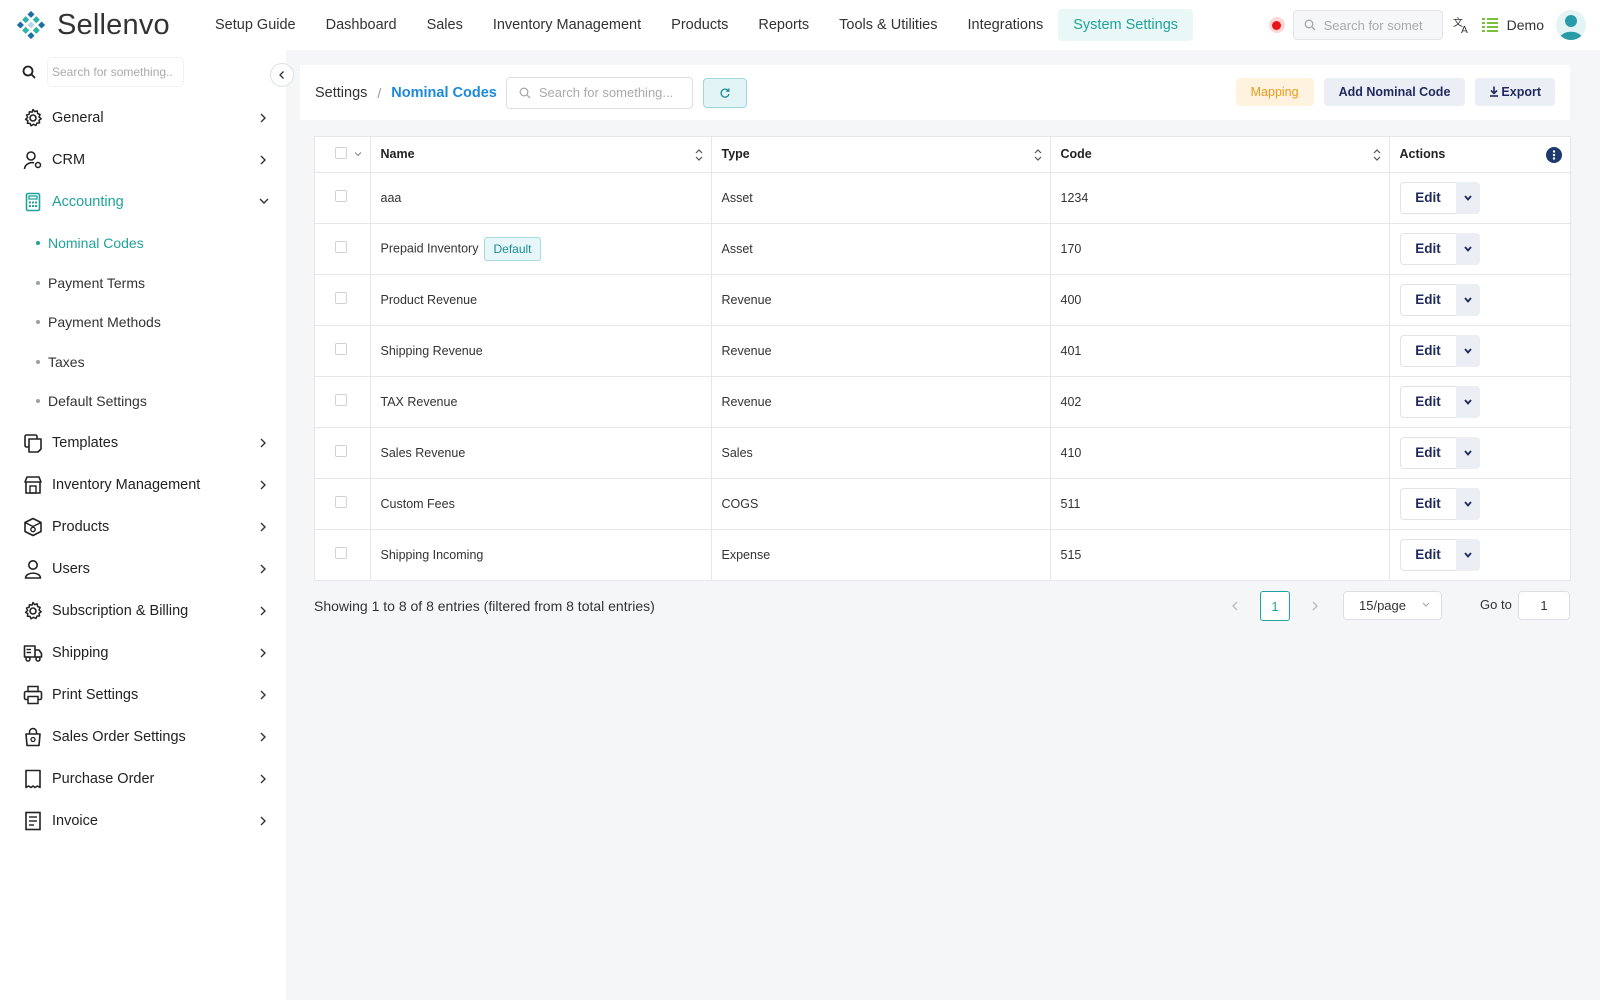 Image resolution: width=1600 pixels, height=1000 pixels. What do you see at coordinates (1275, 606) in the screenshot?
I see `page-number-current: 1` at bounding box center [1275, 606].